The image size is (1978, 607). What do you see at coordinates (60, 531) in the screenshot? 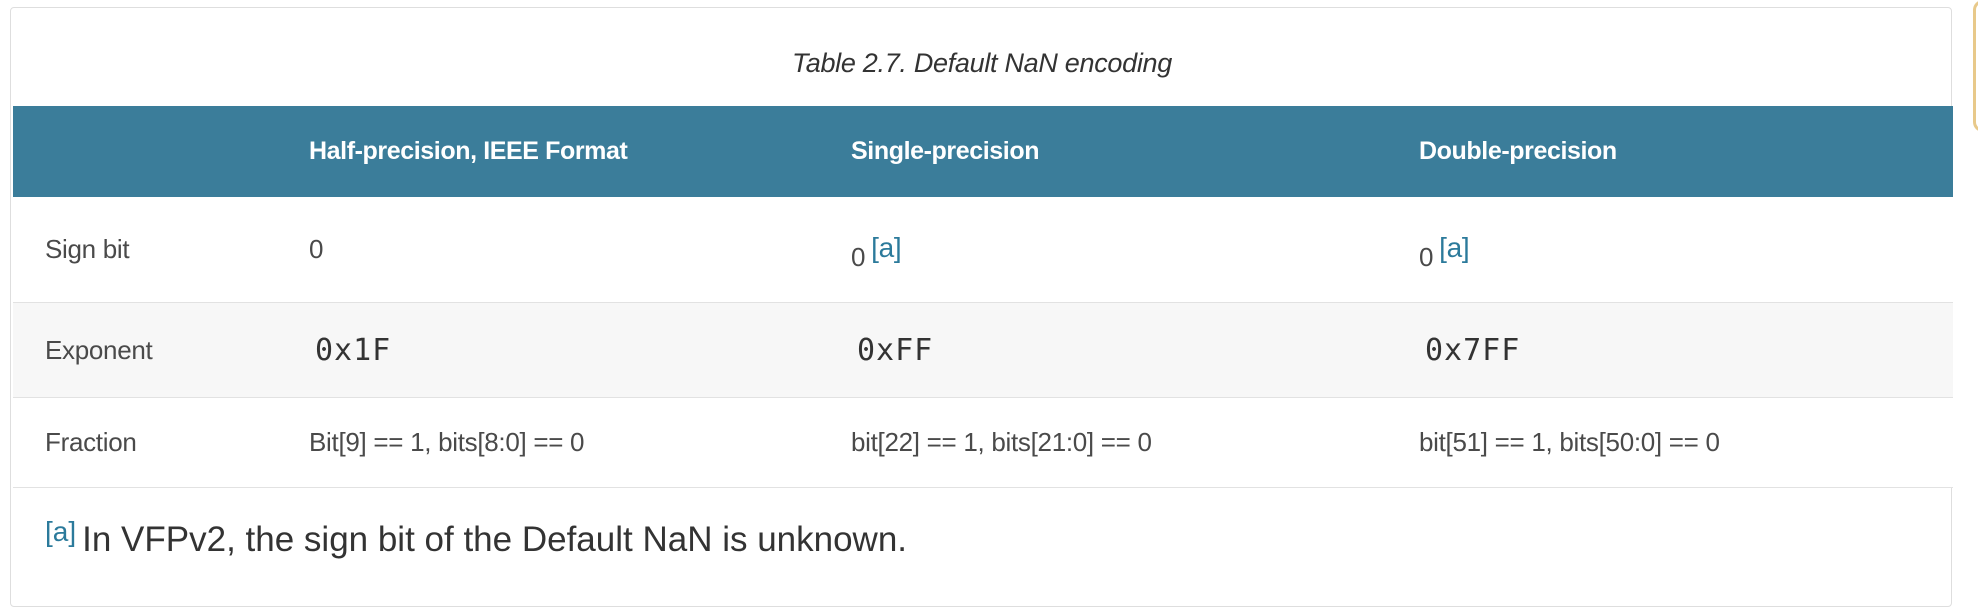
I see `footnote-marker-link: [a]` at bounding box center [60, 531].